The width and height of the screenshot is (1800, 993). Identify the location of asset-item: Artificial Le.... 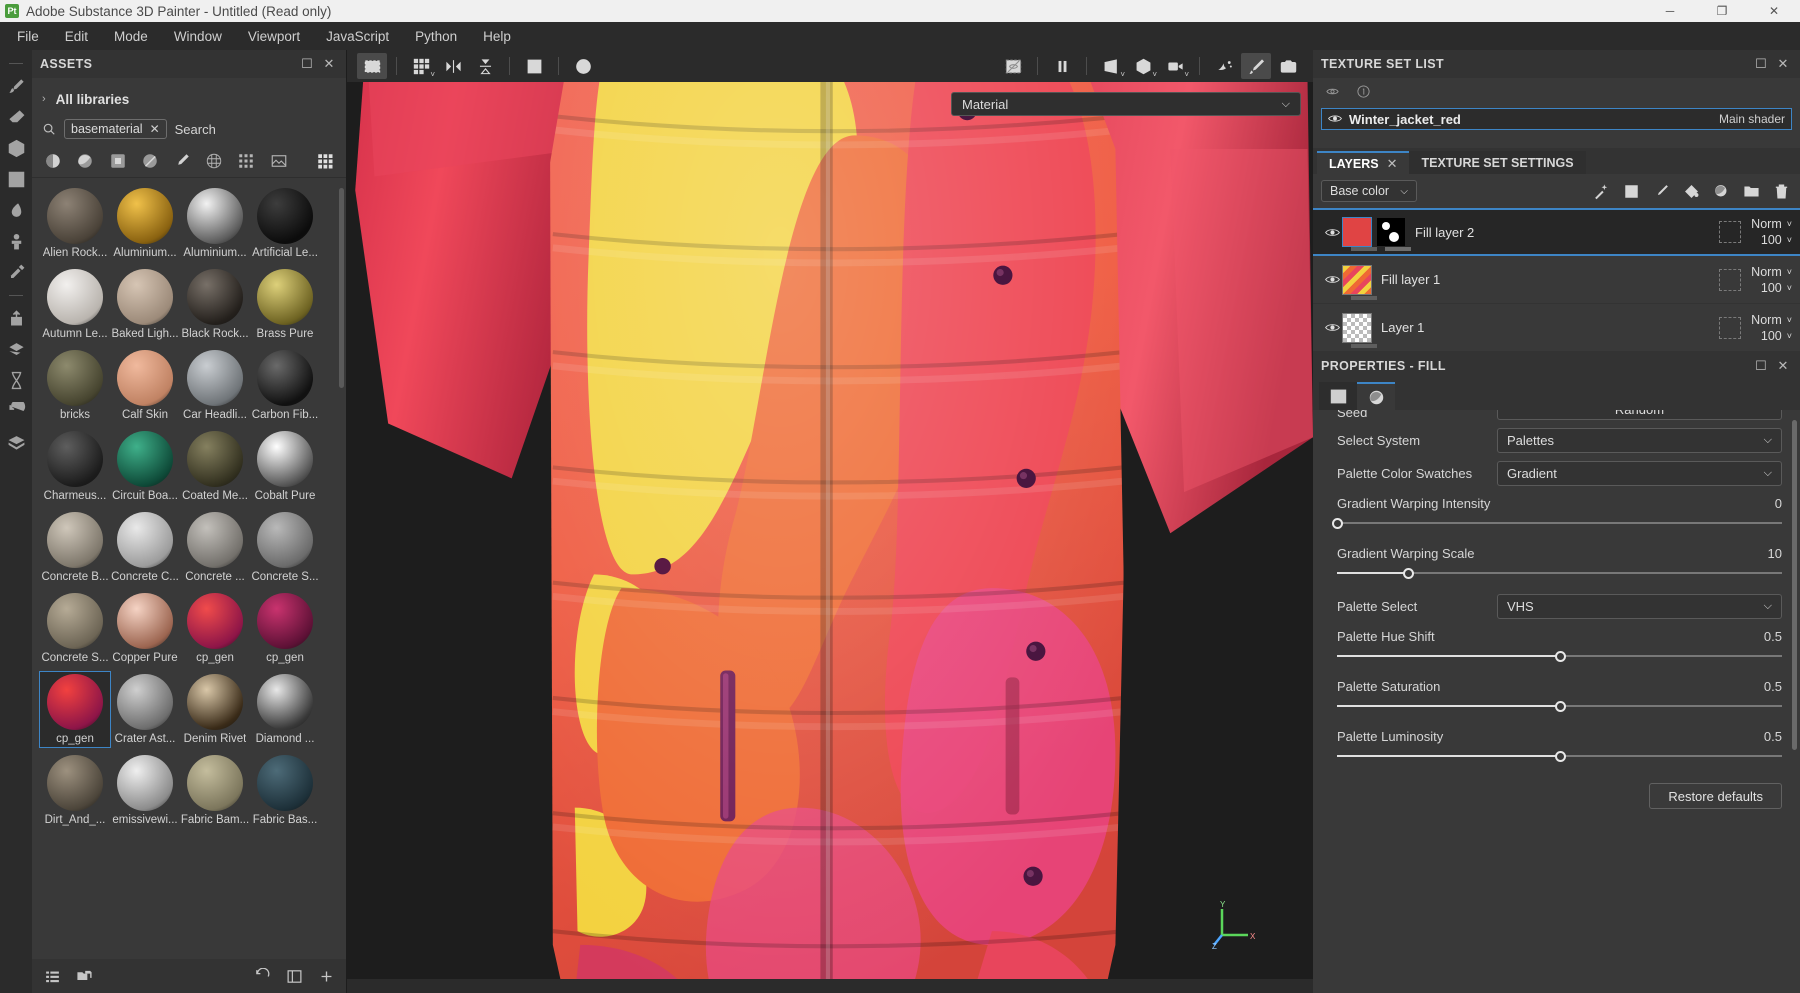
(285, 223).